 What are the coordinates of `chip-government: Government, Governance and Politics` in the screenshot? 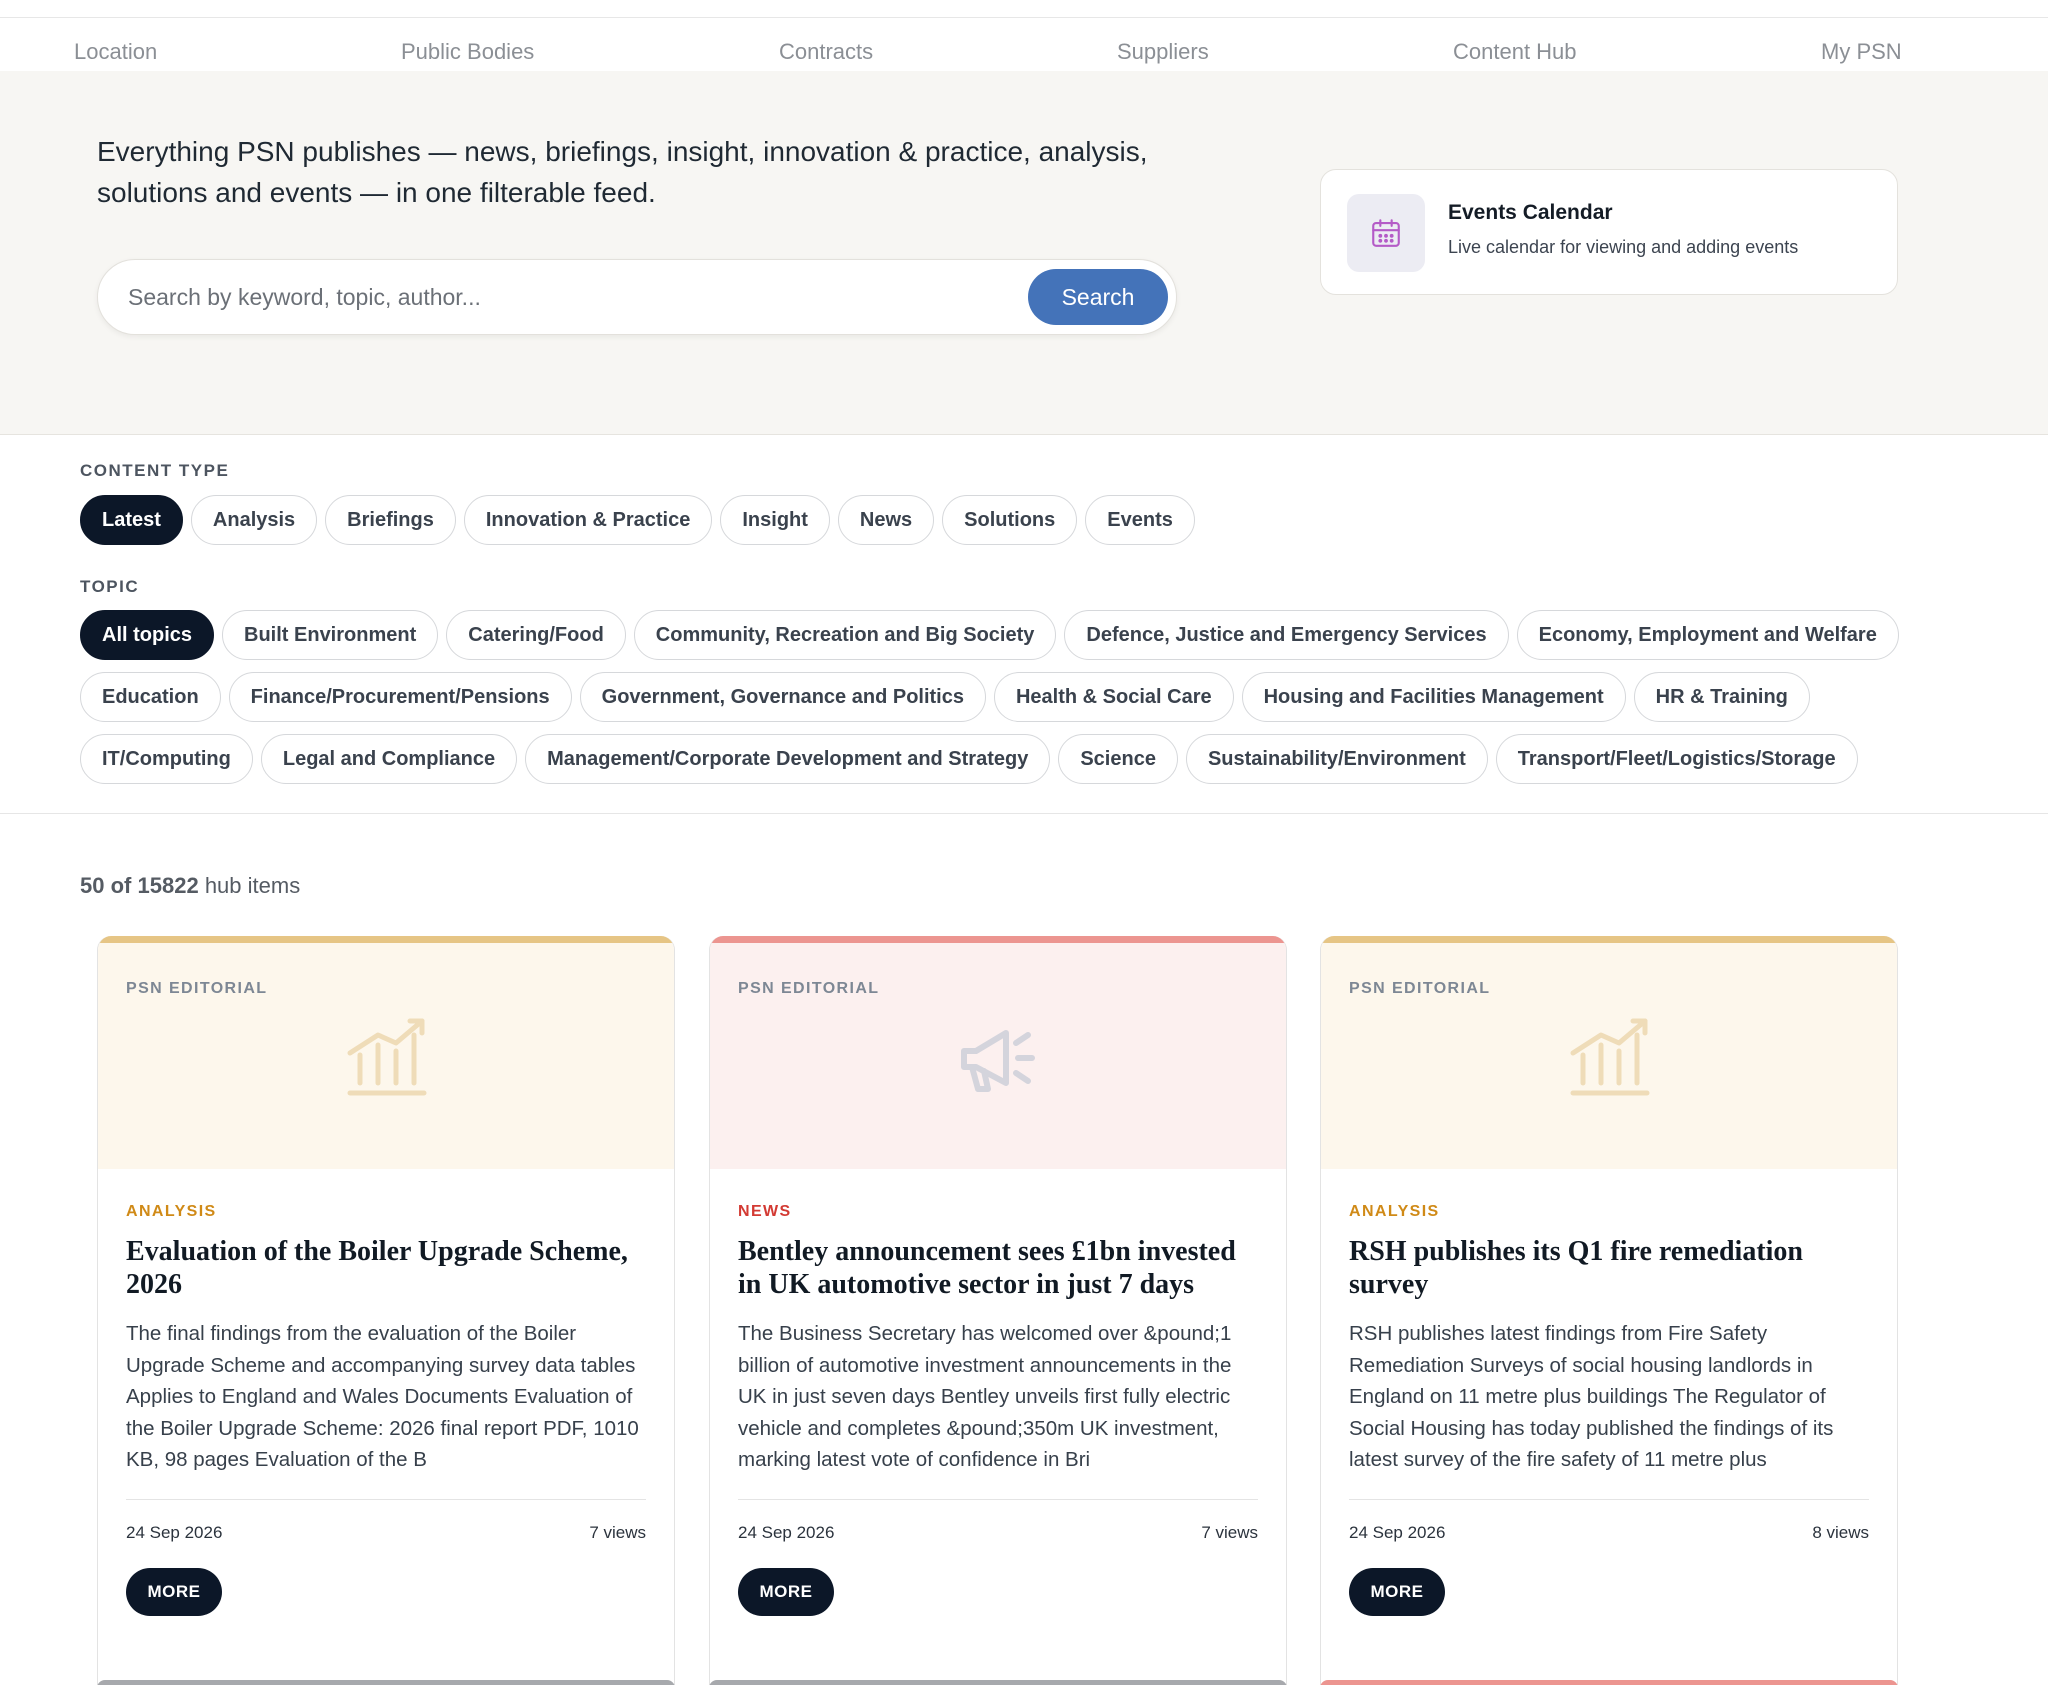 It's located at (782, 697).